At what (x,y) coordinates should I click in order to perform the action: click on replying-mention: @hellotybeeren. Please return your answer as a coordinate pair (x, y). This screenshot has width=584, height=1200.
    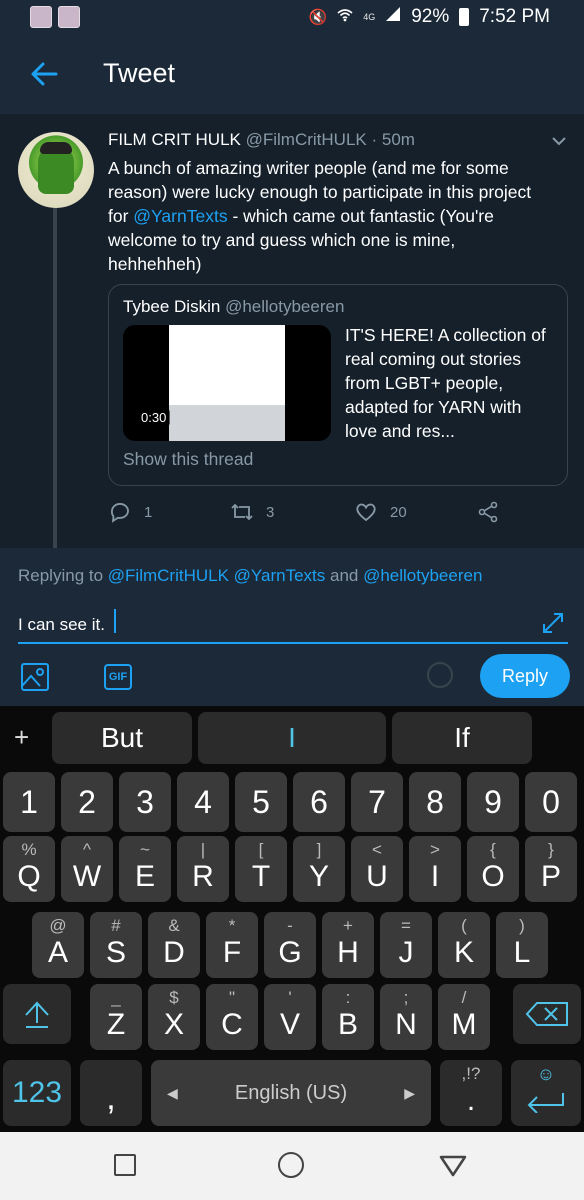
    Looking at the image, I should click on (422, 575).